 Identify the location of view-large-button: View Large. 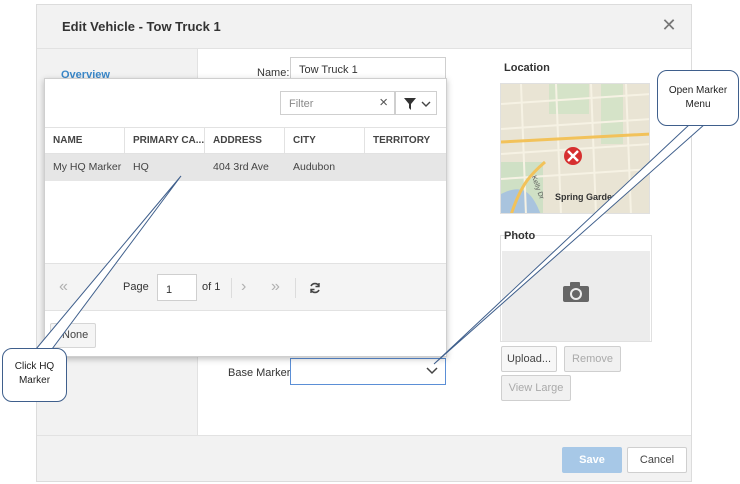
(536, 388).